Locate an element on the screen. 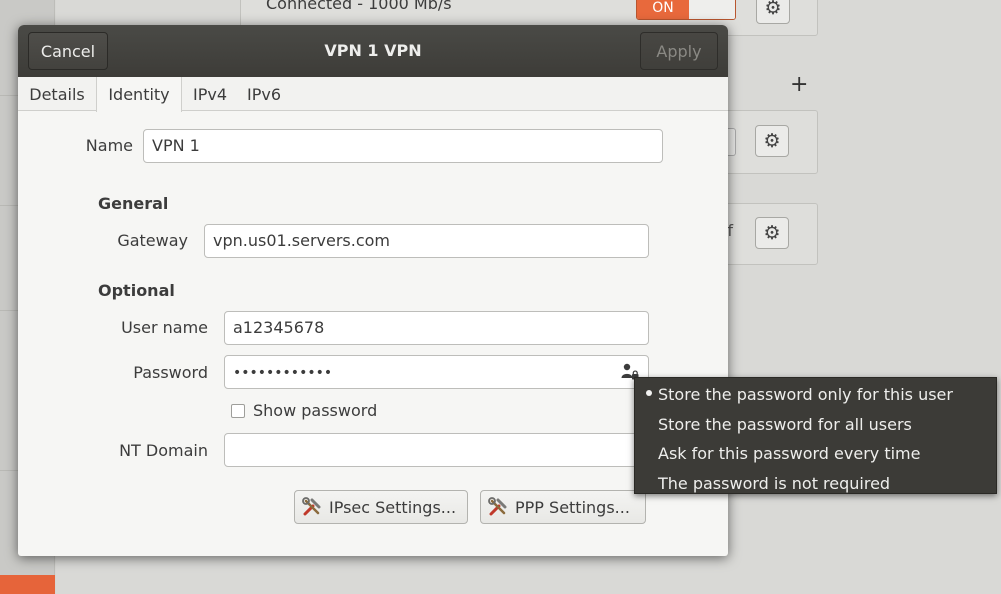 The image size is (1001, 594). tab-ipv6: IPv6 is located at coordinates (264, 94).